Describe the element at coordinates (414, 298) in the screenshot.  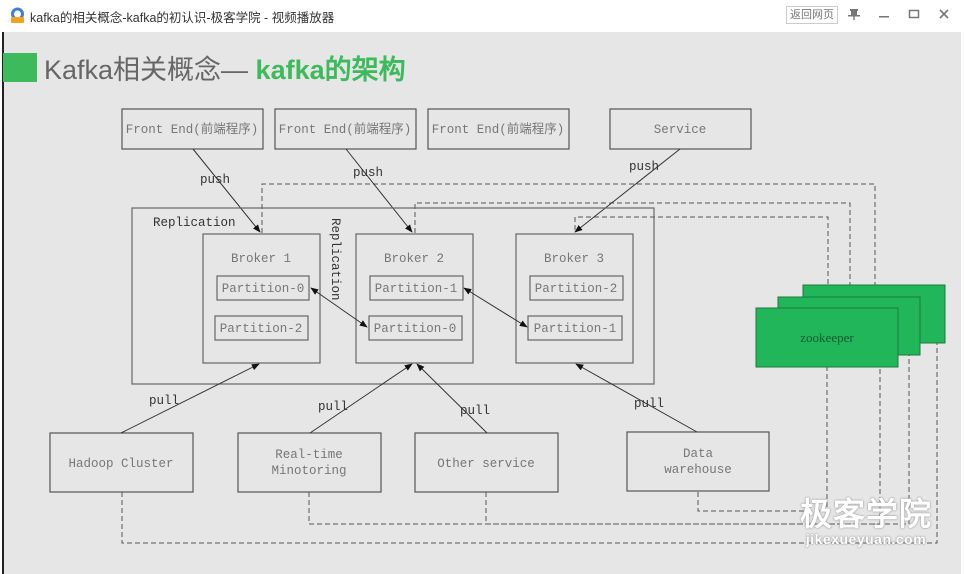
I see `broker-2: Broker 2 Partition-1 Partition-0` at that location.